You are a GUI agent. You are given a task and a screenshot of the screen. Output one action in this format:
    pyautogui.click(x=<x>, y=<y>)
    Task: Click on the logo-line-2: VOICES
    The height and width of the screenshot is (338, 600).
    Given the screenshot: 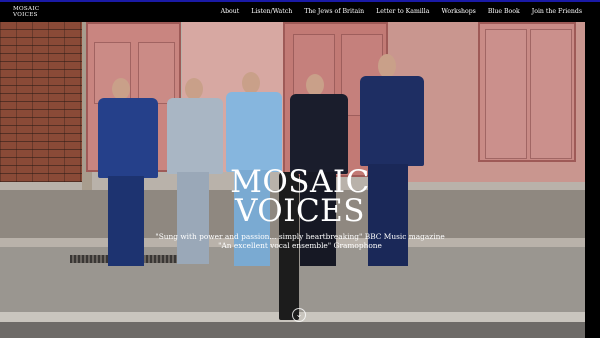 What is the action you would take?
    pyautogui.click(x=25, y=14)
    